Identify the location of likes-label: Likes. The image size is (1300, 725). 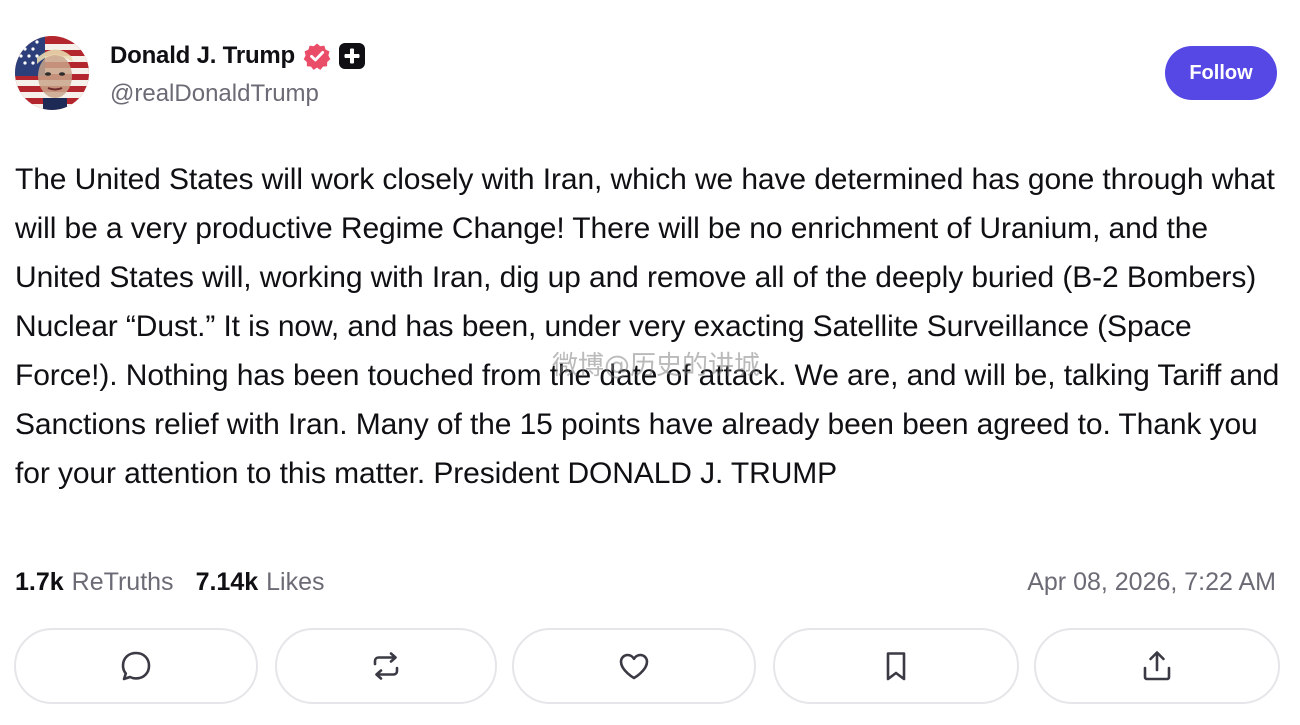
(295, 581).